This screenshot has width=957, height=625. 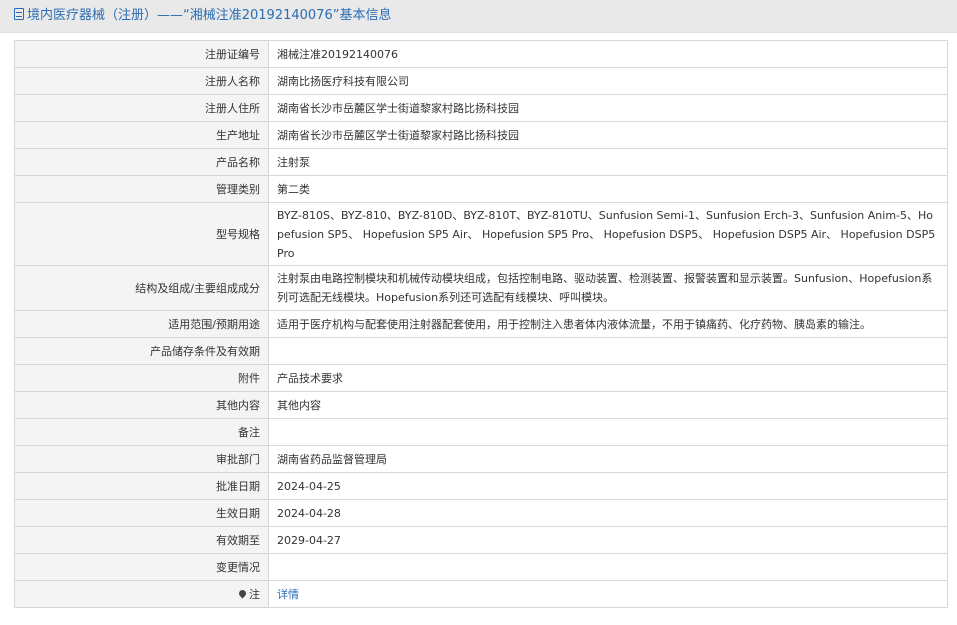 I want to click on row-label: 审批部门, so click(x=141, y=459).